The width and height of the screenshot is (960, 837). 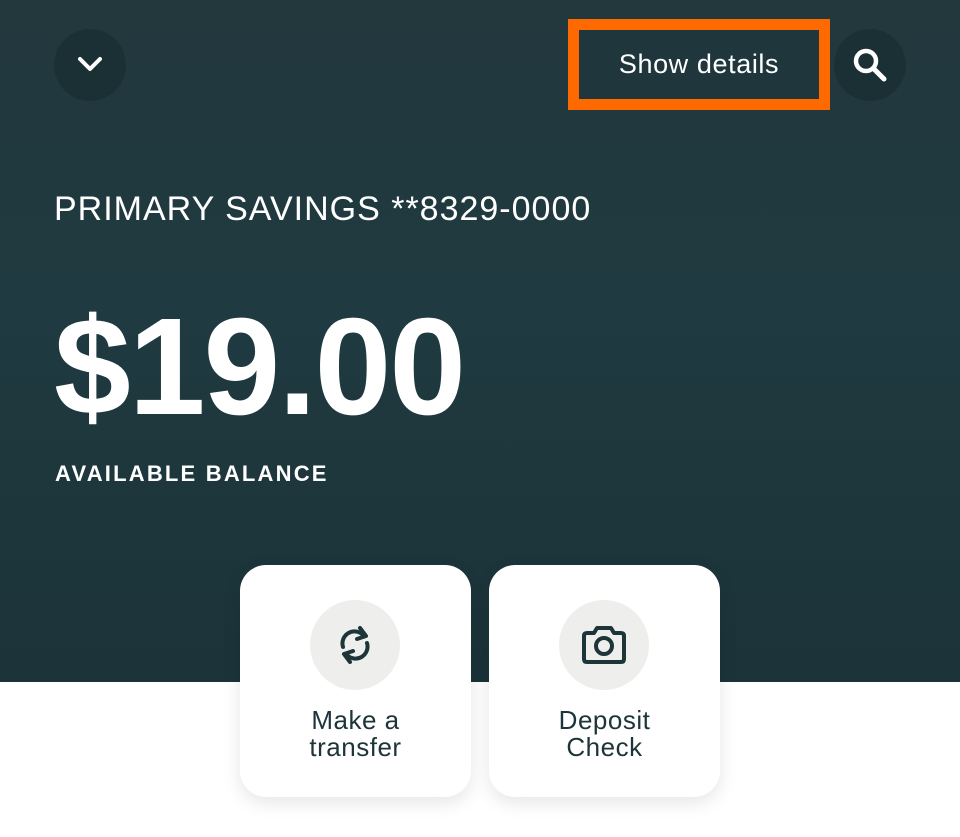 I want to click on deposit-check-button: Deposit Check, so click(x=604, y=681).